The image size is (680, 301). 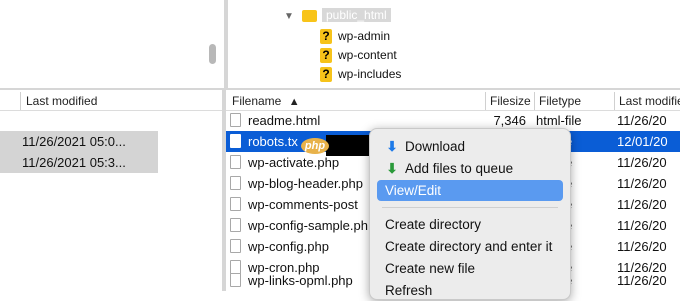 I want to click on menu-item-label: Add files to queue, so click(x=459, y=168).